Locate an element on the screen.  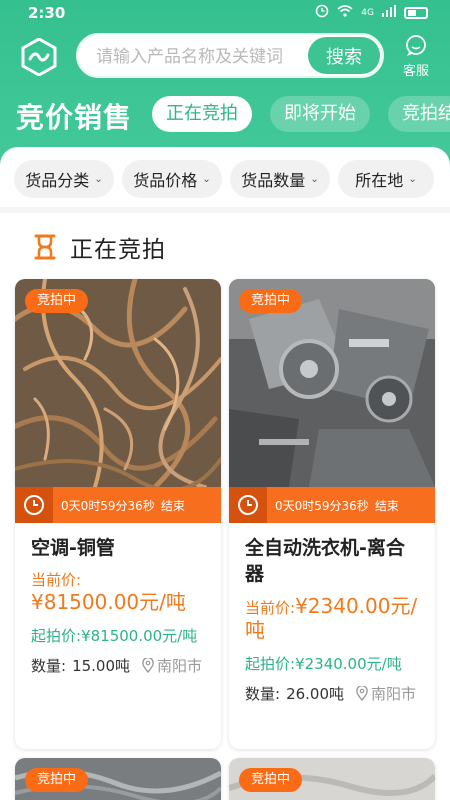
divider is located at coordinates (225, 210).